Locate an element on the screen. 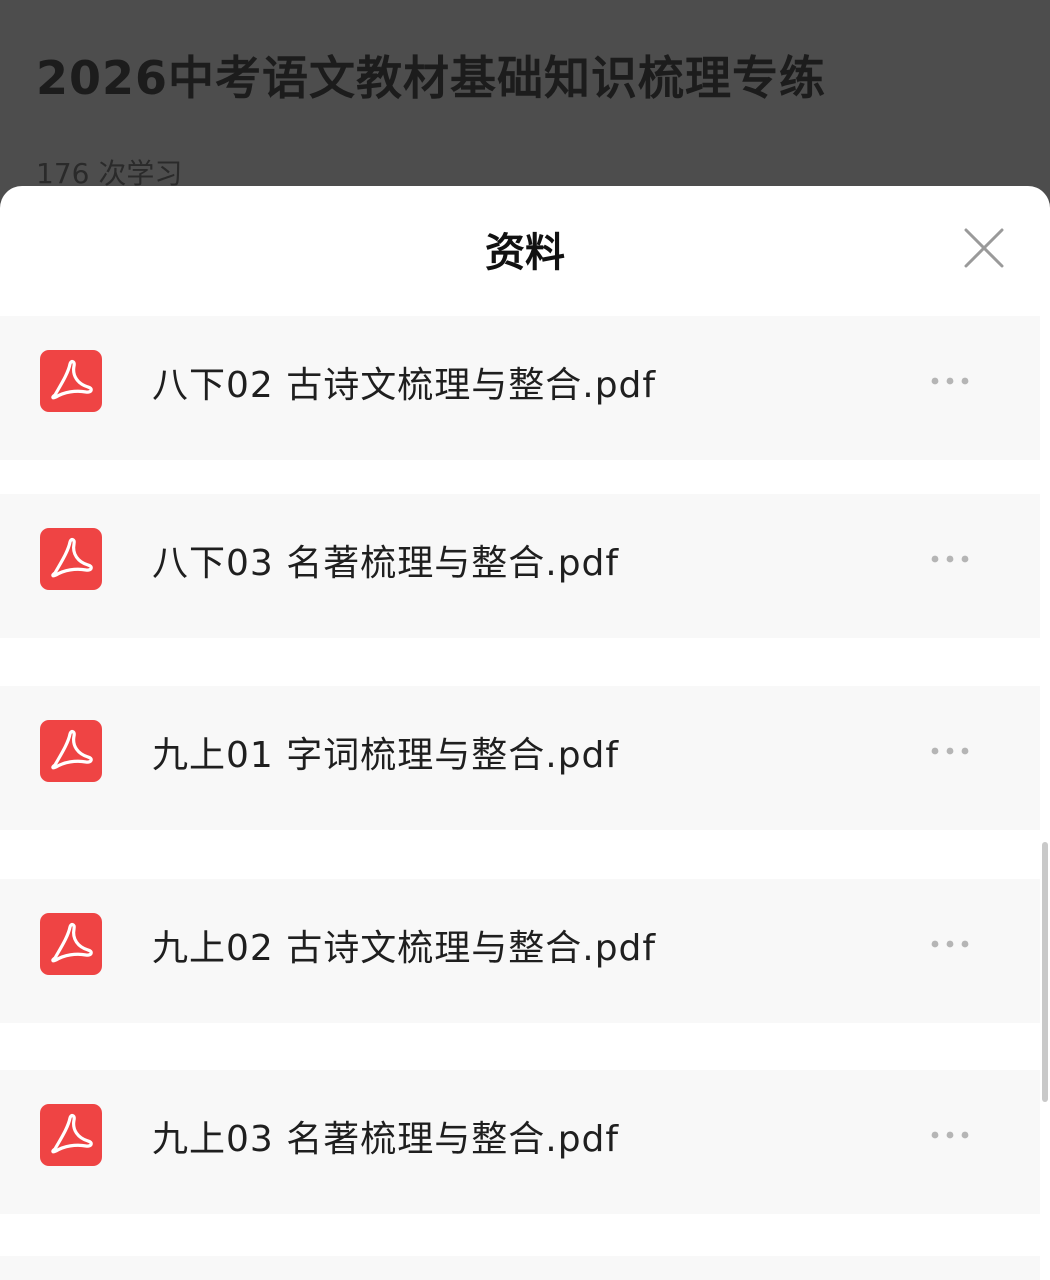  close-button is located at coordinates (984, 248).